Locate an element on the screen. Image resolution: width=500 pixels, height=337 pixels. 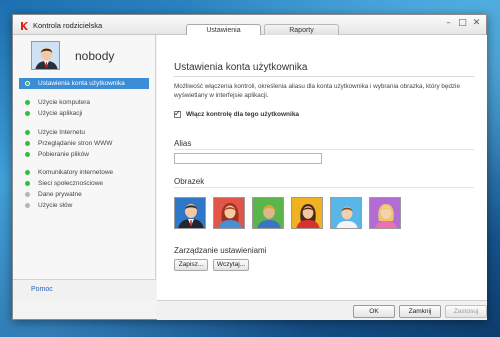
close-button: ✕ is located at coordinates (476, 23).